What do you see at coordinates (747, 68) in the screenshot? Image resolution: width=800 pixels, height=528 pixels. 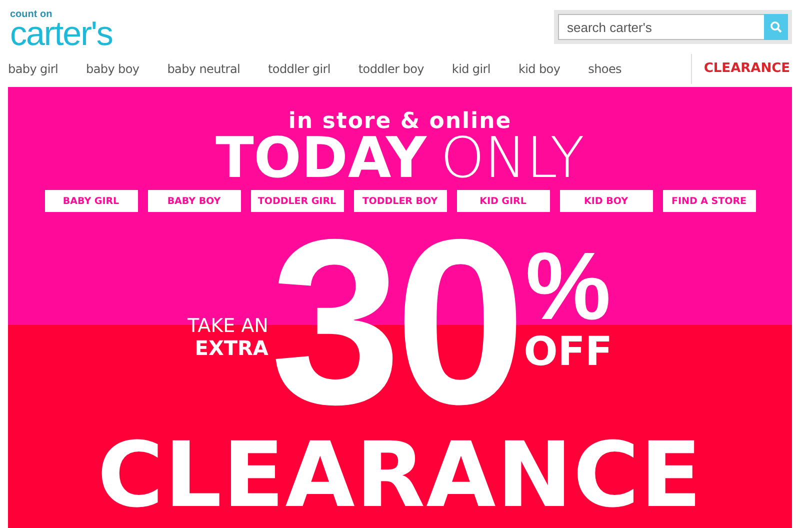 I see `clearance-link: CLEARANCE` at bounding box center [747, 68].